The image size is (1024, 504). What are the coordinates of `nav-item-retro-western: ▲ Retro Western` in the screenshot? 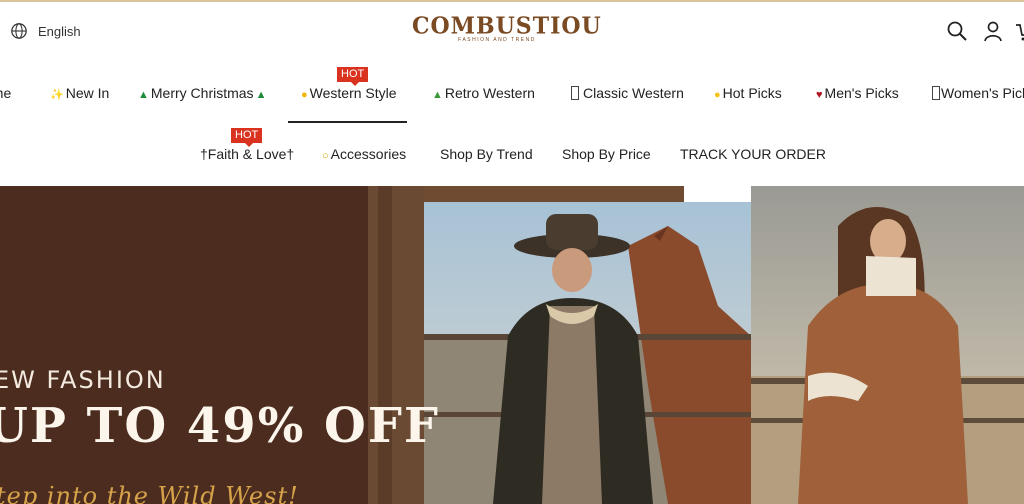 It's located at (483, 93).